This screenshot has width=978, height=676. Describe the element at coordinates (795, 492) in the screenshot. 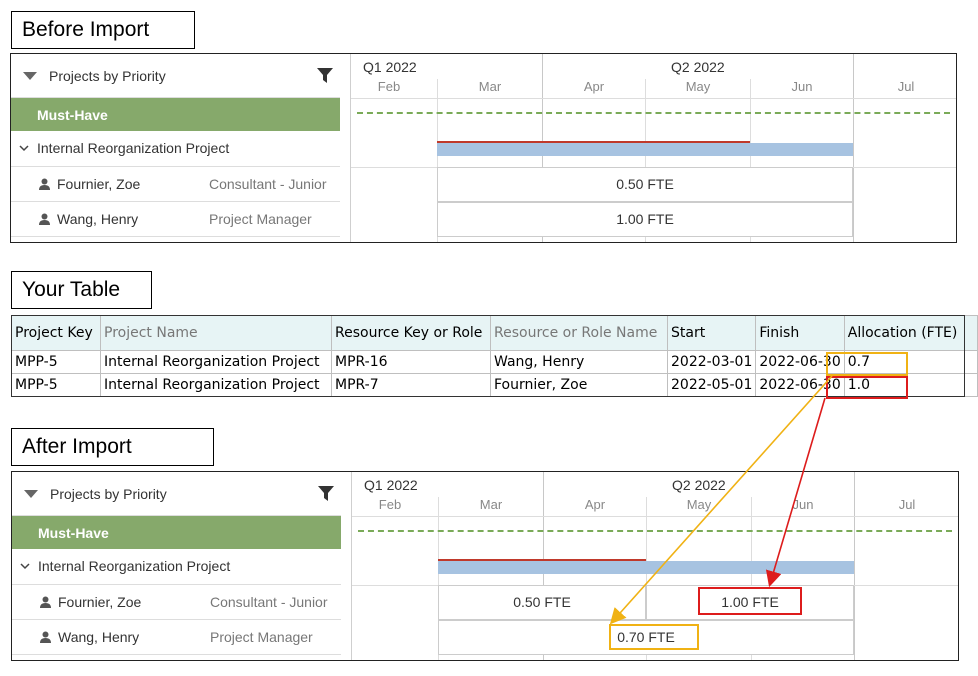

I see `arrow-red` at that location.